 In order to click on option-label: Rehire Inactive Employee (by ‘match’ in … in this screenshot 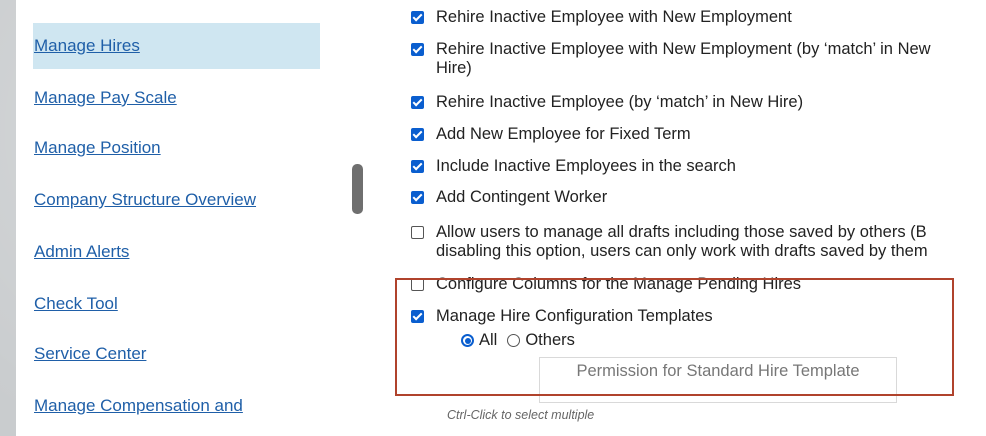, I will do `click(620, 102)`.